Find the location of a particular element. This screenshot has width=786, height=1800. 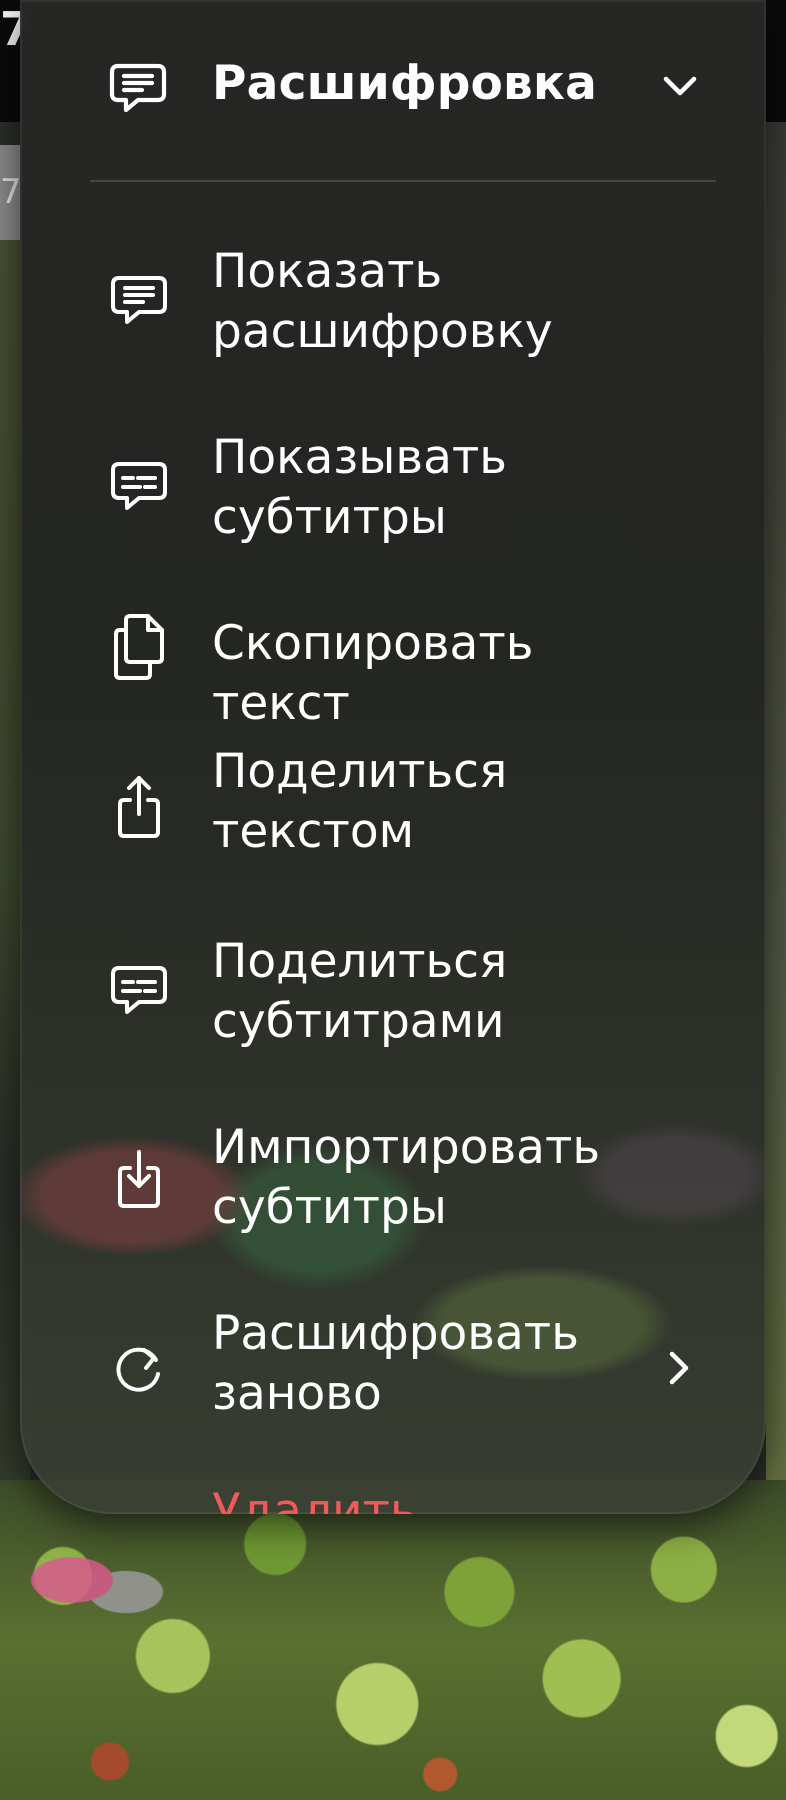

chevron-right-icon is located at coordinates (679, 1368).